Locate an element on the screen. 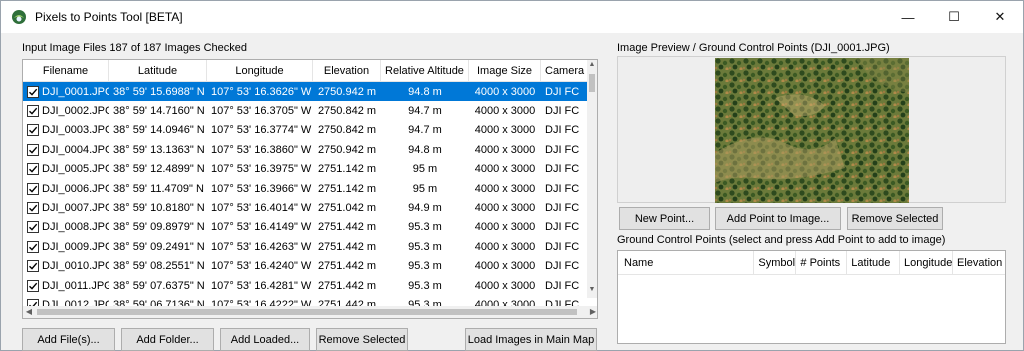 The image size is (1024, 351). relative-altitude-cell: 95 m is located at coordinates (425, 169).